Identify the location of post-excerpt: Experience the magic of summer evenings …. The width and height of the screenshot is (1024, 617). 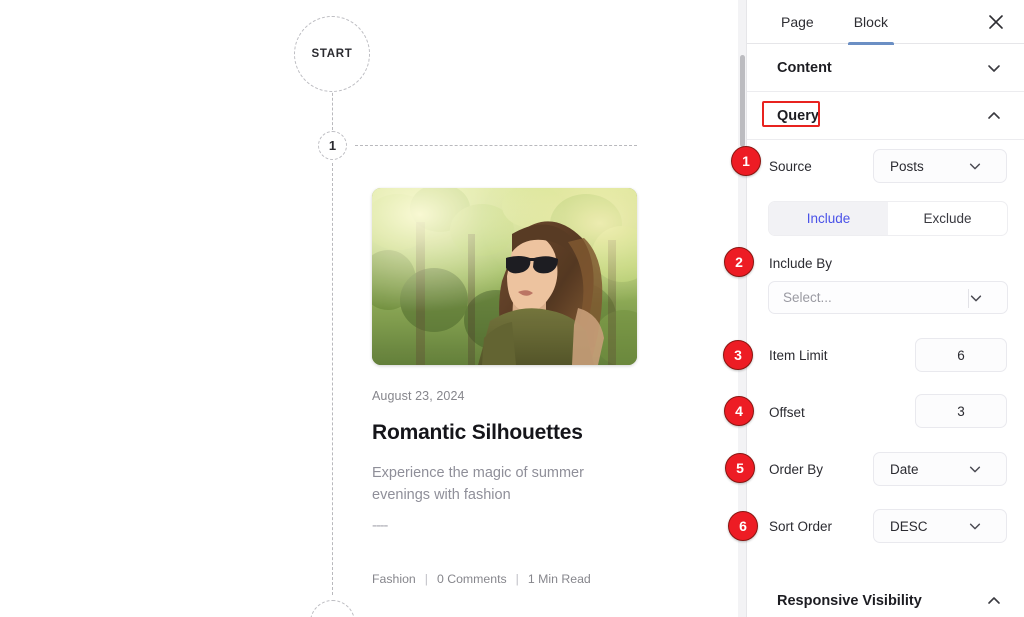
(478, 484).